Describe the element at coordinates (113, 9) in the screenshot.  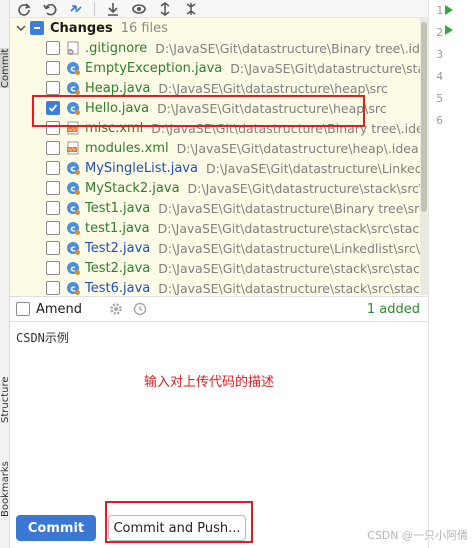
I see `download-icon` at that location.